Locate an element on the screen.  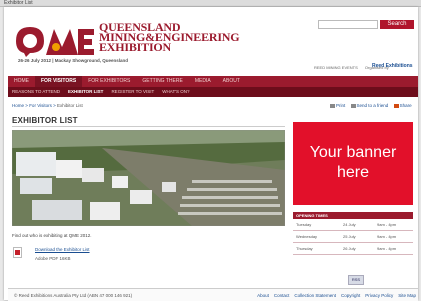
search-button: Search is located at coordinates (397, 24).